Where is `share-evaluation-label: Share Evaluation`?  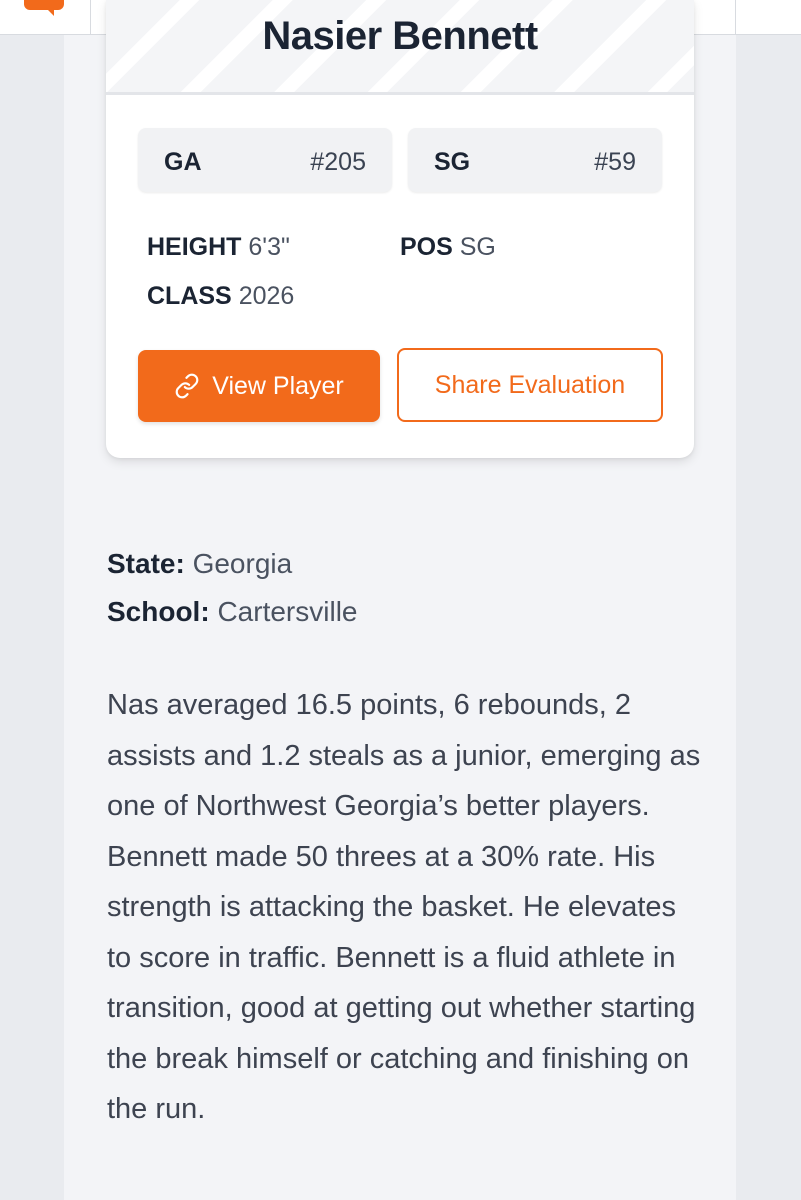 share-evaluation-label: Share Evaluation is located at coordinates (530, 384).